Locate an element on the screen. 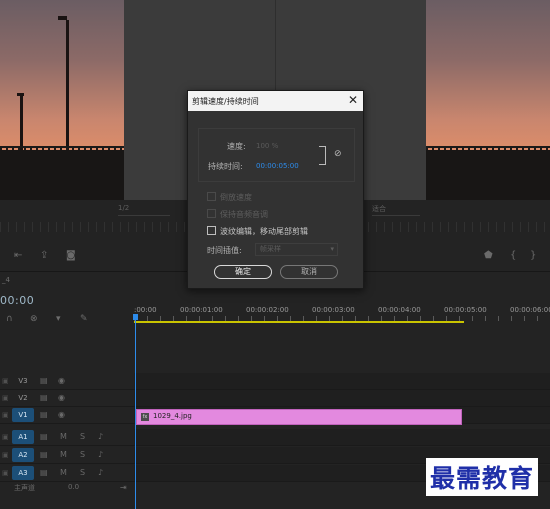 This screenshot has width=550, height=509. video-clip: fx 1029_4.jpg is located at coordinates (299, 417).